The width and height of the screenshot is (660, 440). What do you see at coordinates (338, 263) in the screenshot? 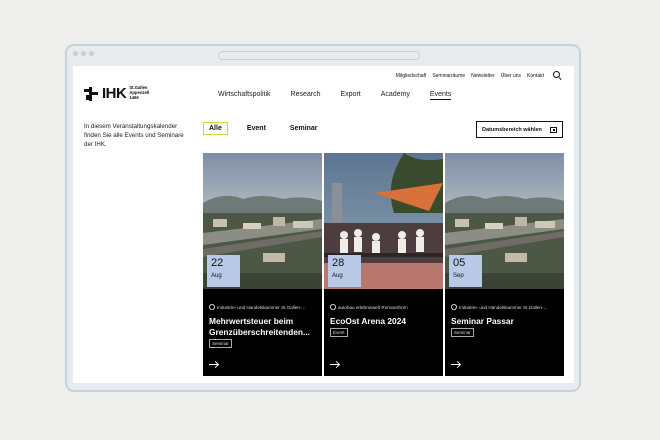
I see `event-day: 28` at bounding box center [338, 263].